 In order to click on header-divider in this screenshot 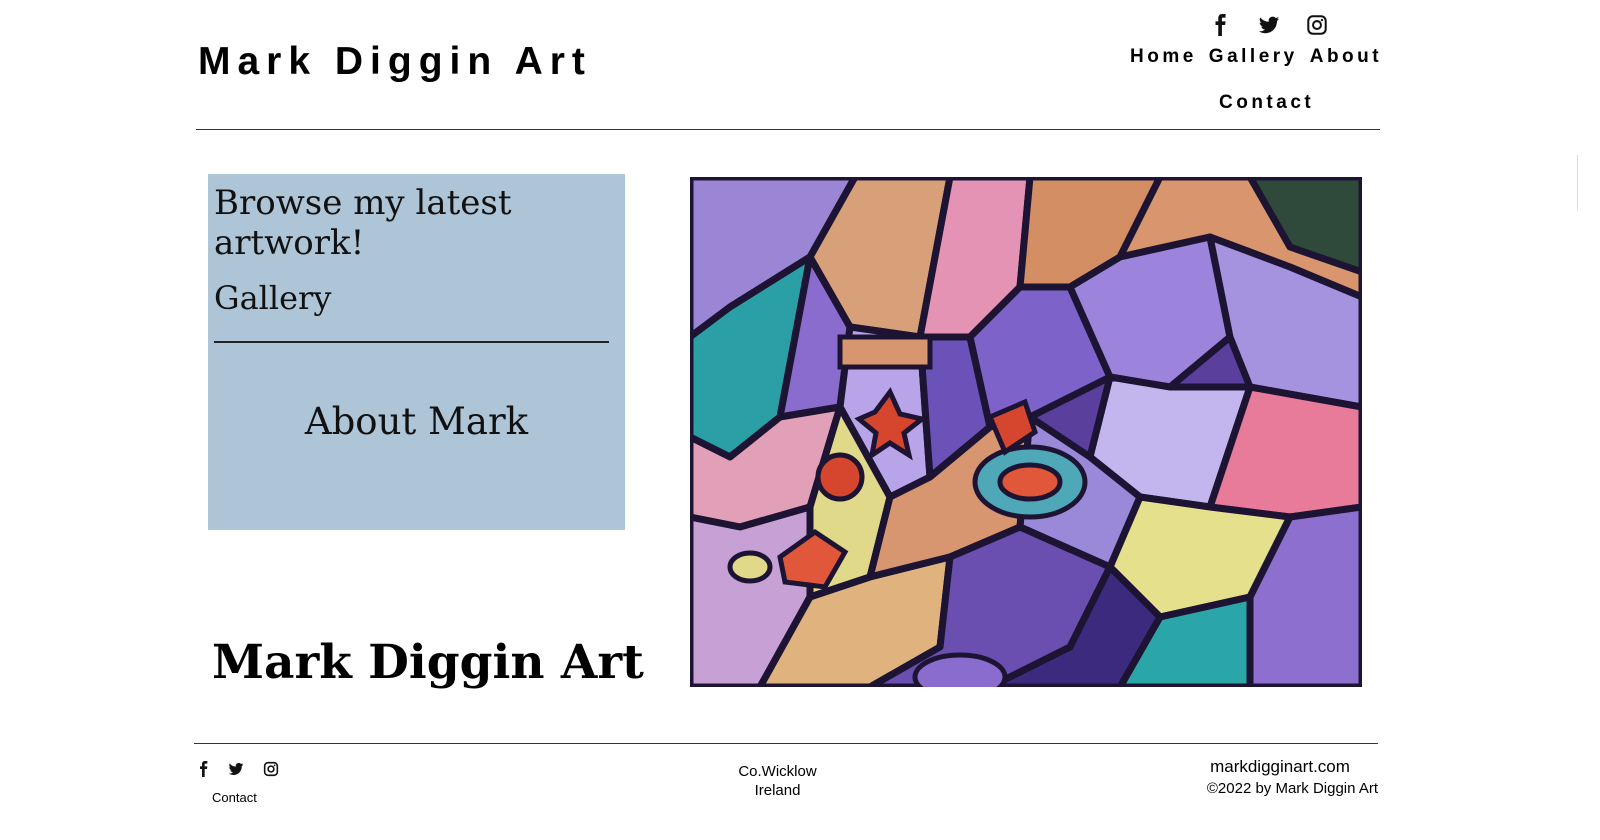, I will do `click(788, 129)`.